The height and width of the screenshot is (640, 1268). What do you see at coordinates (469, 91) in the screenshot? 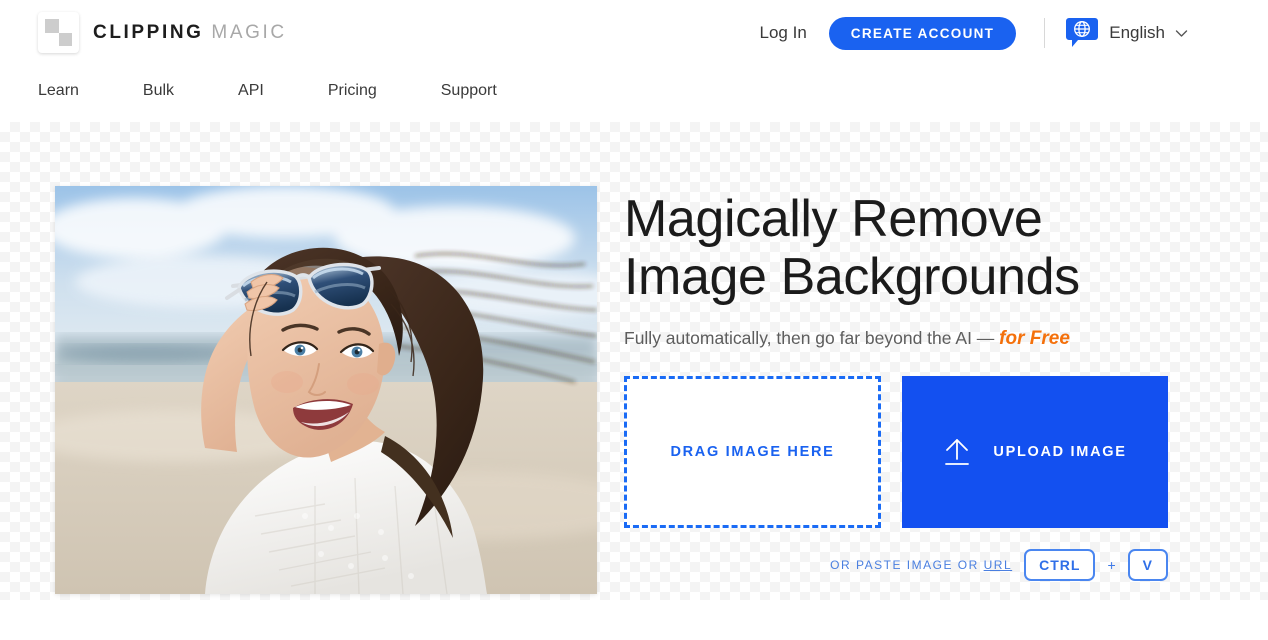
I see `nav-item-support: Support` at bounding box center [469, 91].